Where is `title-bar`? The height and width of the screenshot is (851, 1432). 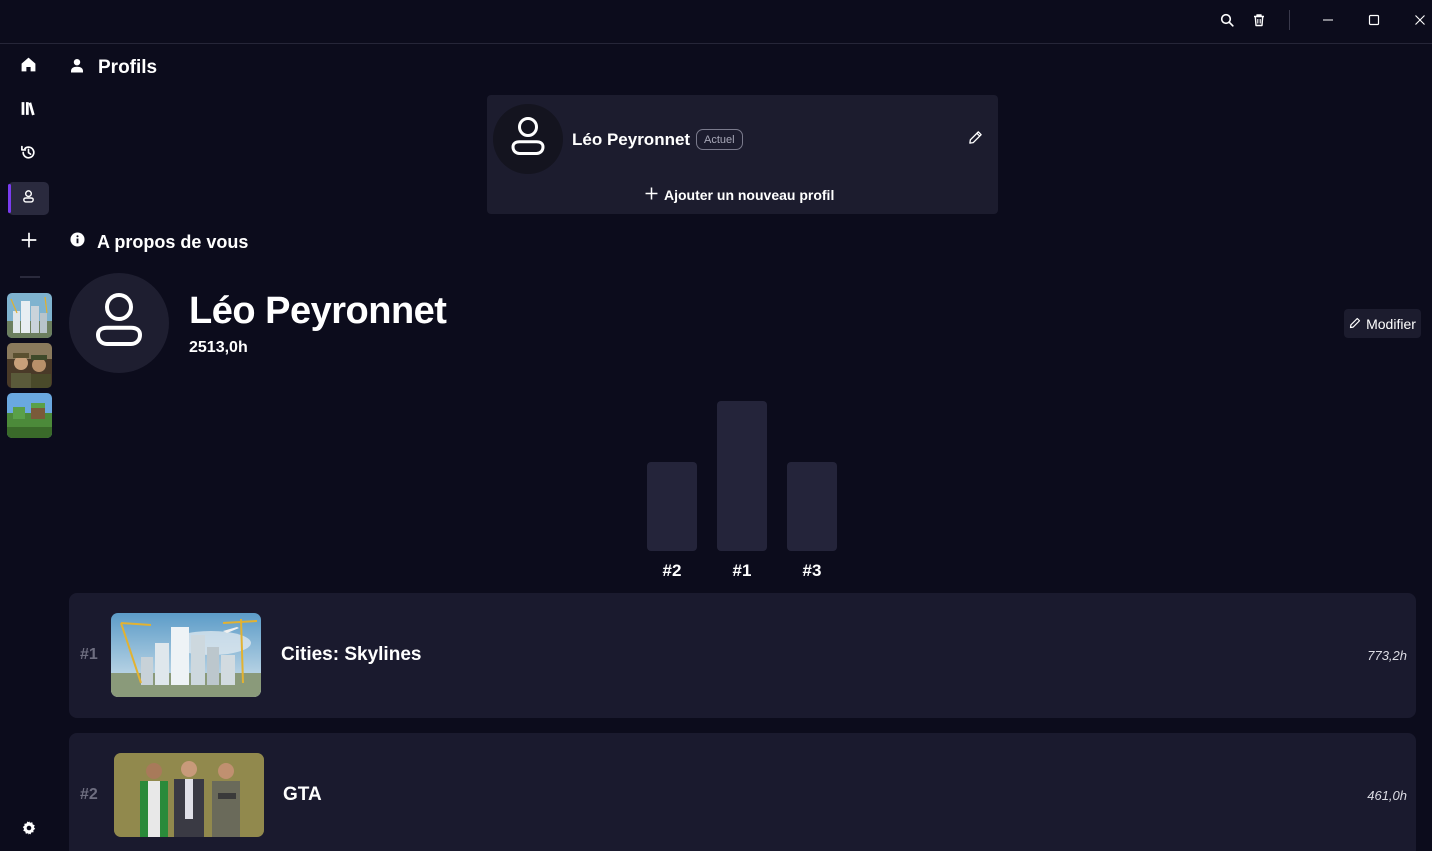 title-bar is located at coordinates (716, 22).